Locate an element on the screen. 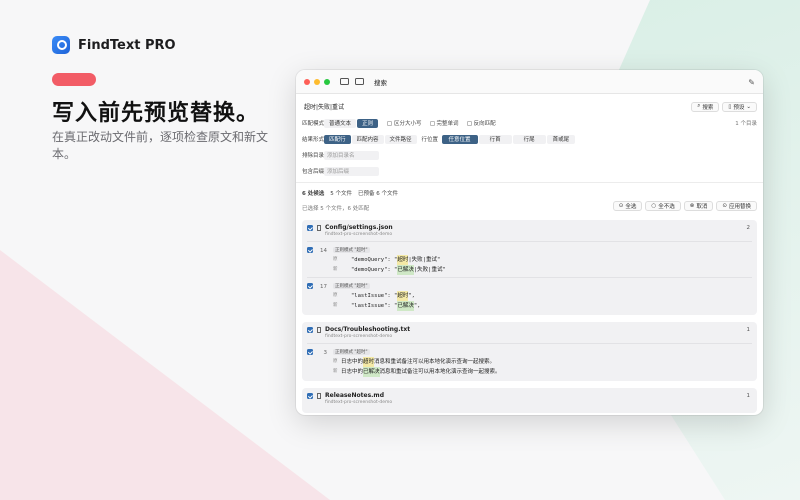  preset-button: ▯ 预设 ⌄ is located at coordinates (739, 106).